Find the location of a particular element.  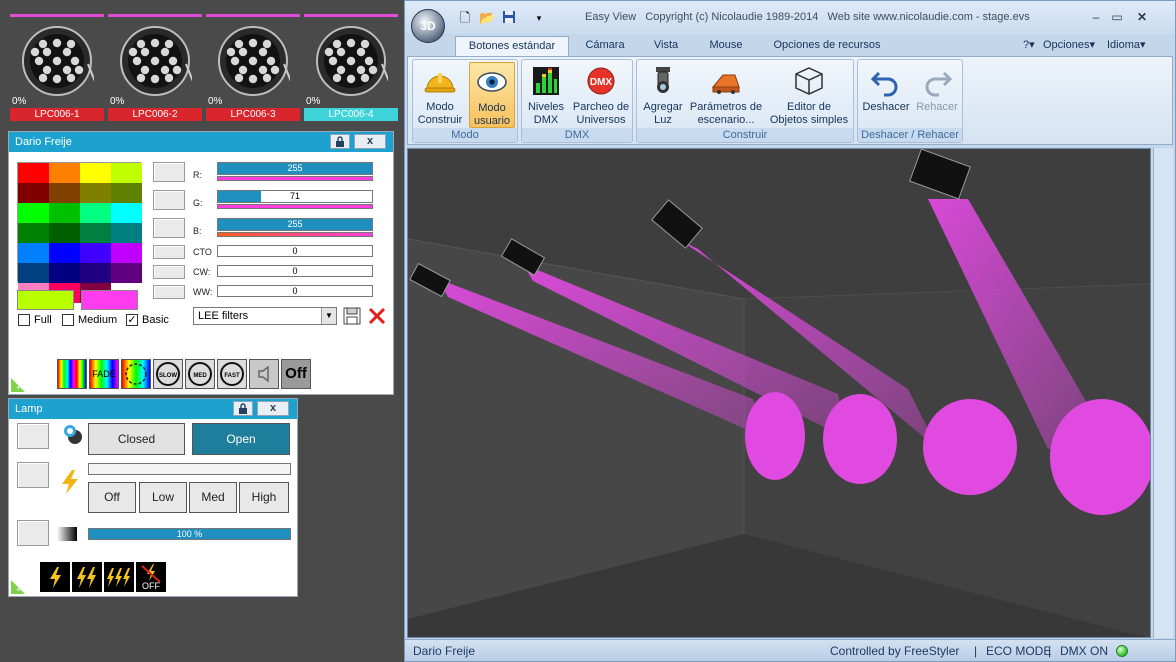

close-icon: ✕ is located at coordinates (1142, 17).